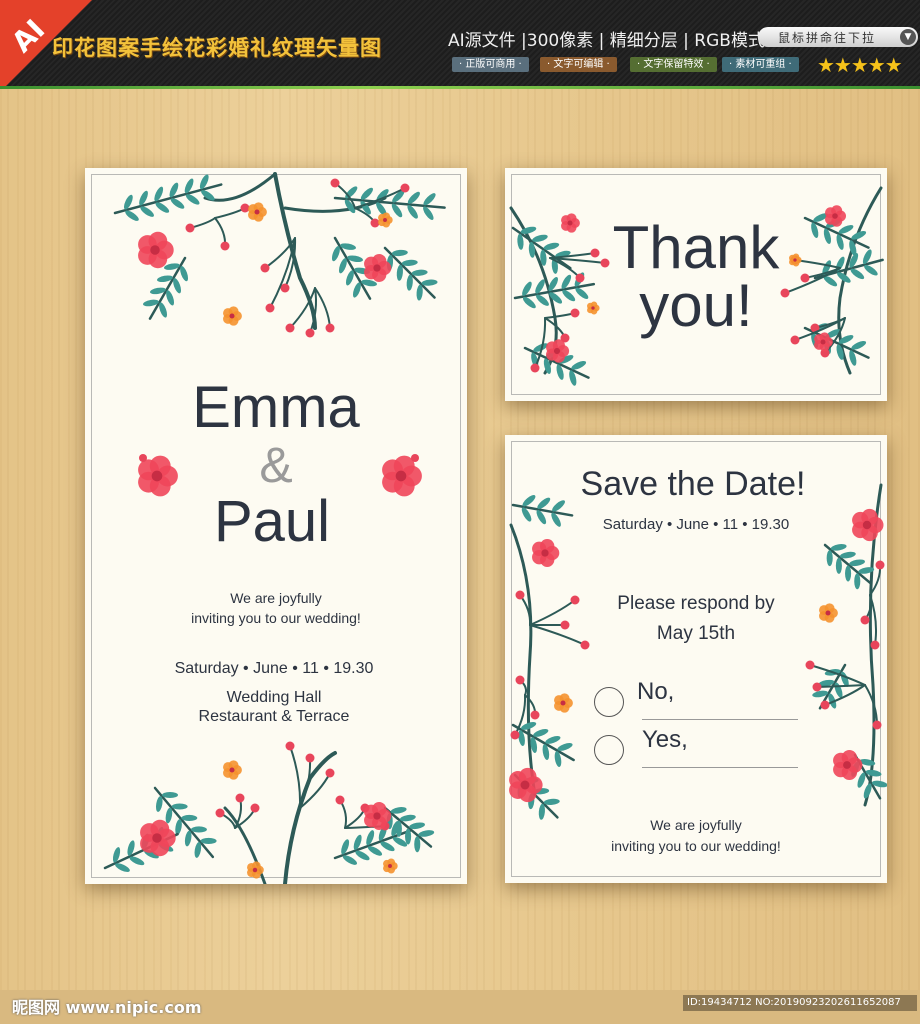 The height and width of the screenshot is (1024, 920). What do you see at coordinates (696, 603) in the screenshot?
I see `respond-line-1: Please respond by` at bounding box center [696, 603].